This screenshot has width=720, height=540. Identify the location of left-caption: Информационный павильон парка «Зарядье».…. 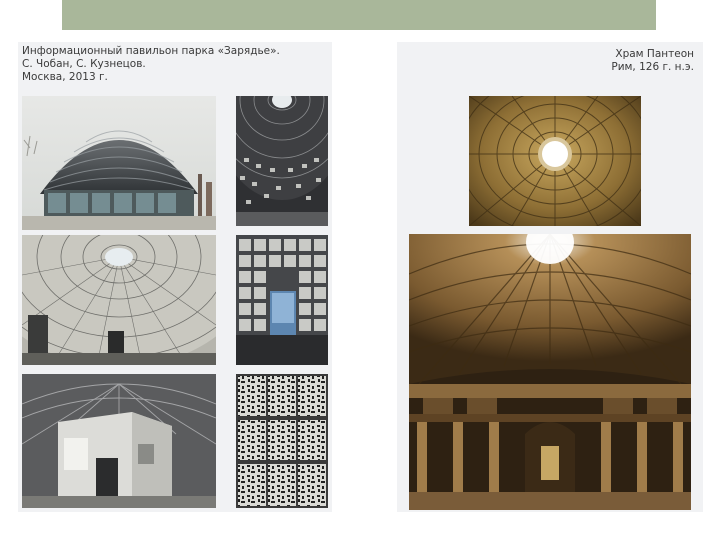
(151, 64).